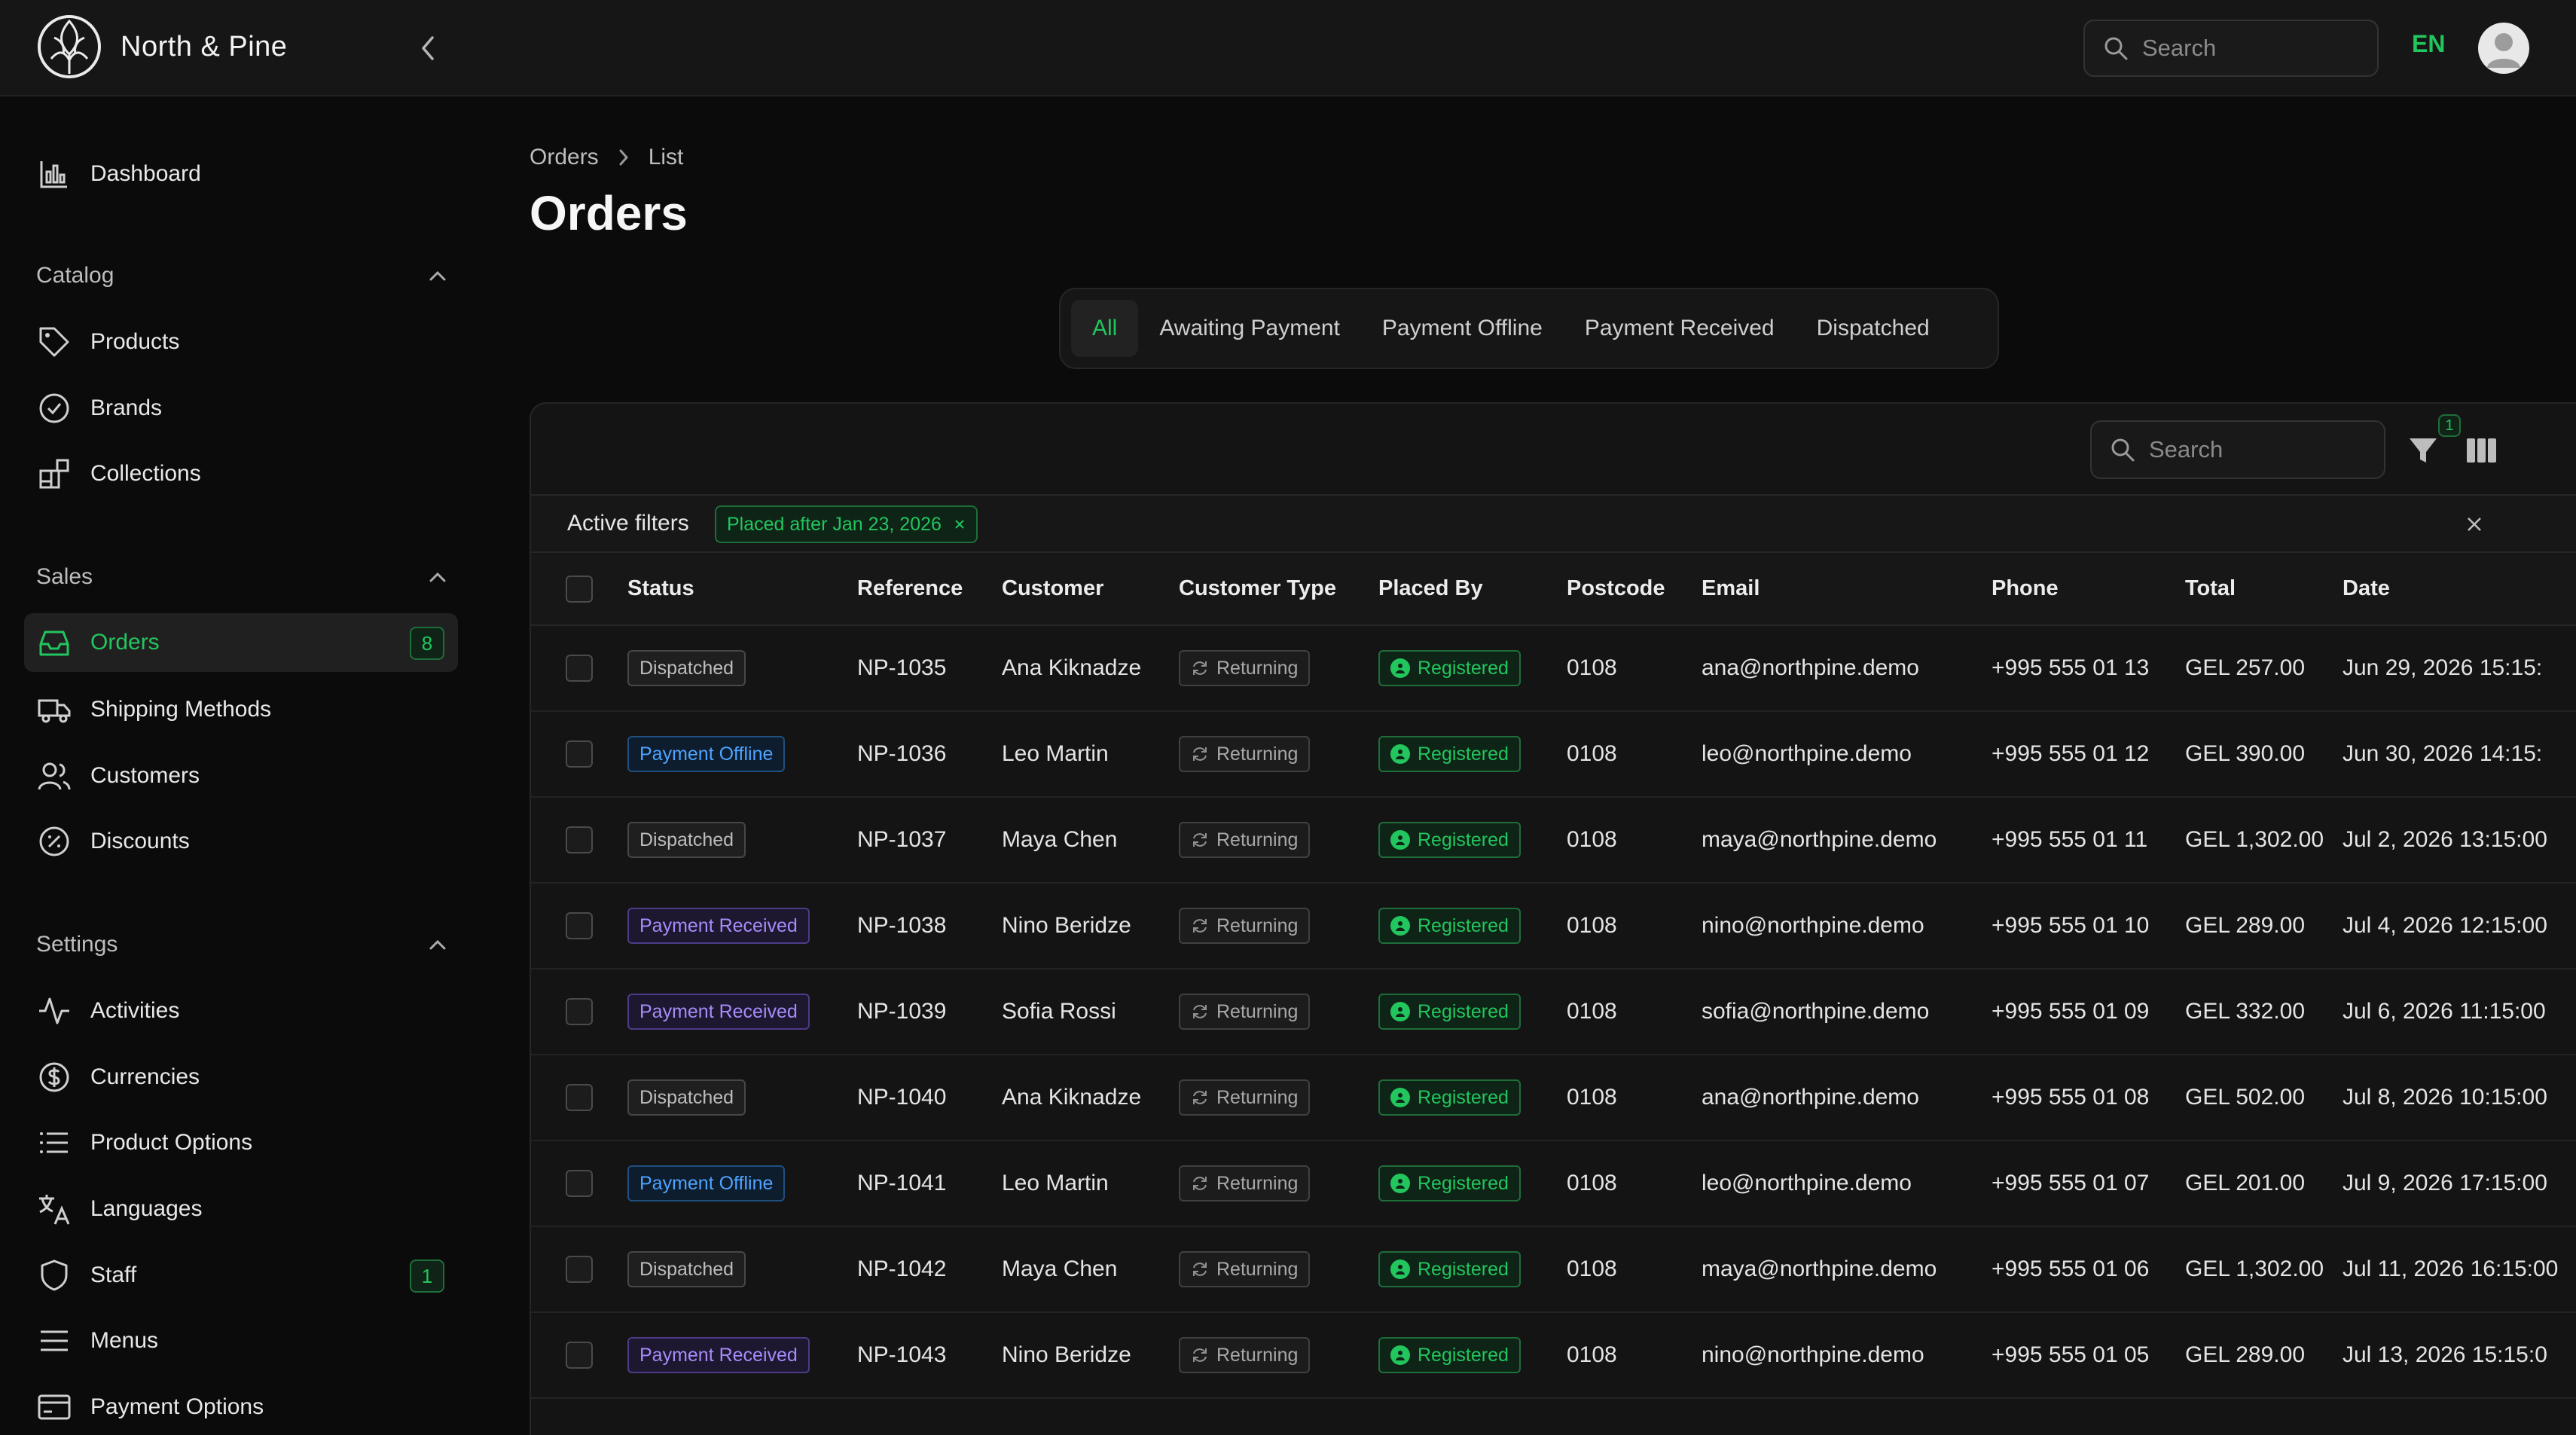 The width and height of the screenshot is (2576, 1435). I want to click on sidebar-item-orders: Orders 8, so click(241, 642).